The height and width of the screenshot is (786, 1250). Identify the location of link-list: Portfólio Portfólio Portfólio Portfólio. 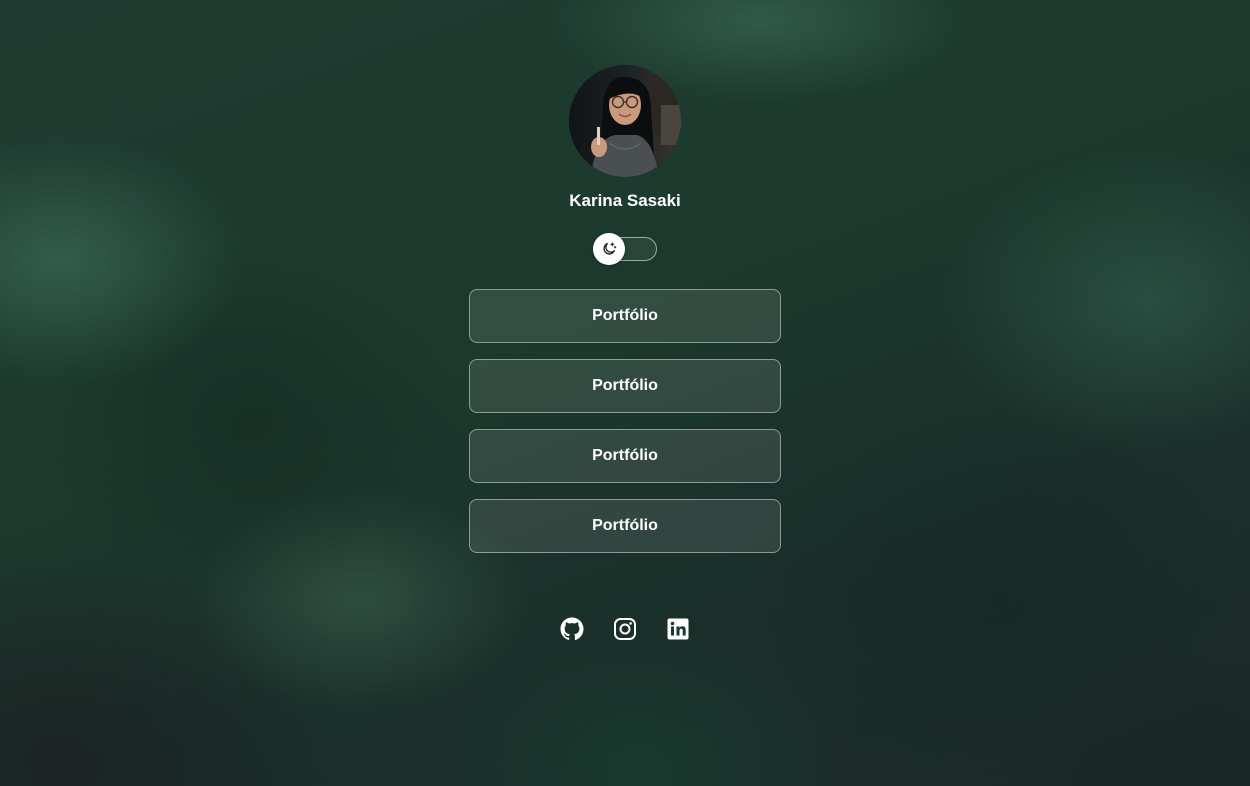
(625, 429).